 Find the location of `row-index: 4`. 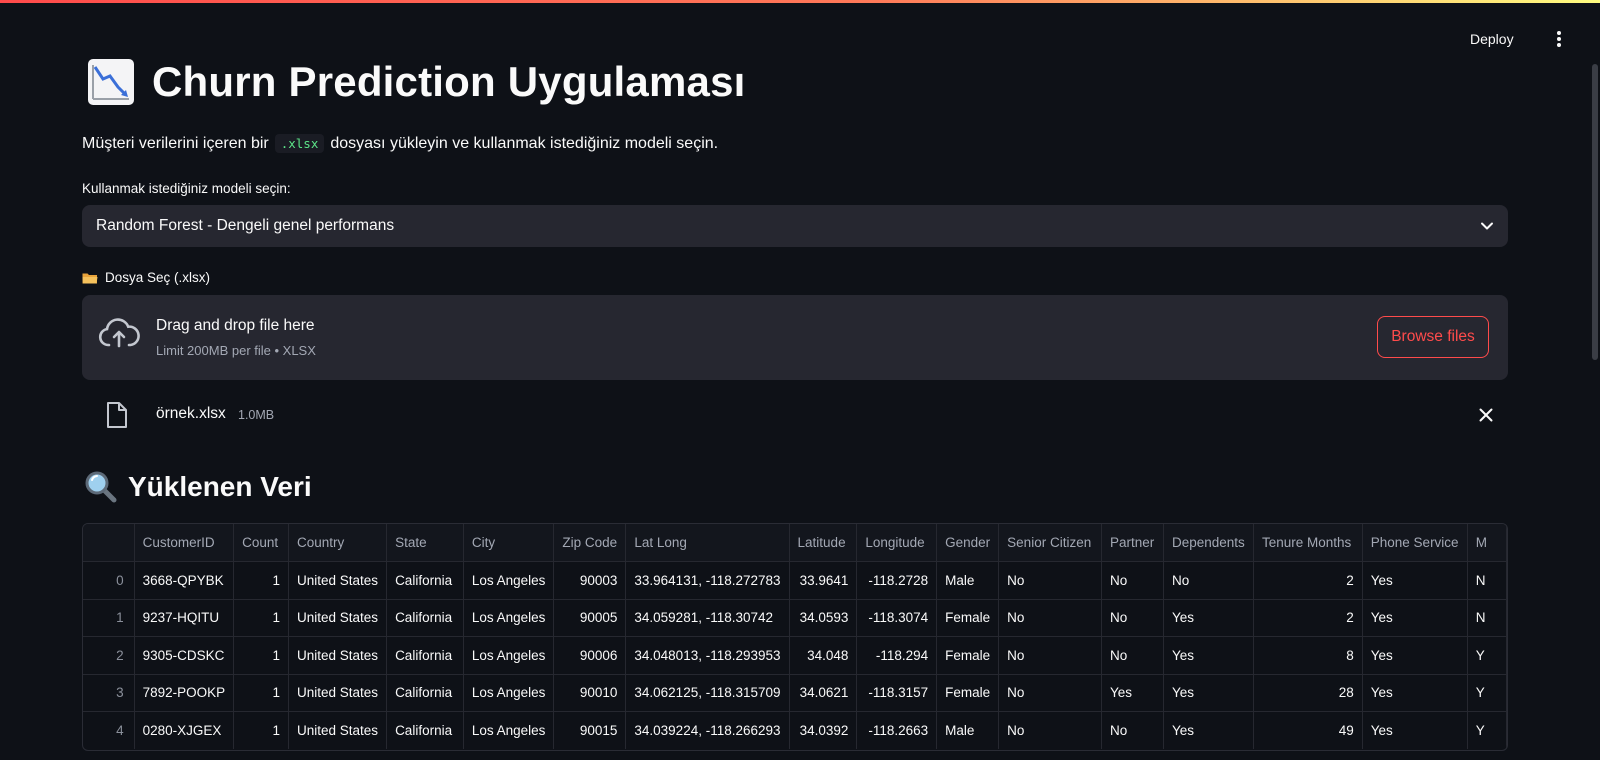

row-index: 4 is located at coordinates (109, 730).